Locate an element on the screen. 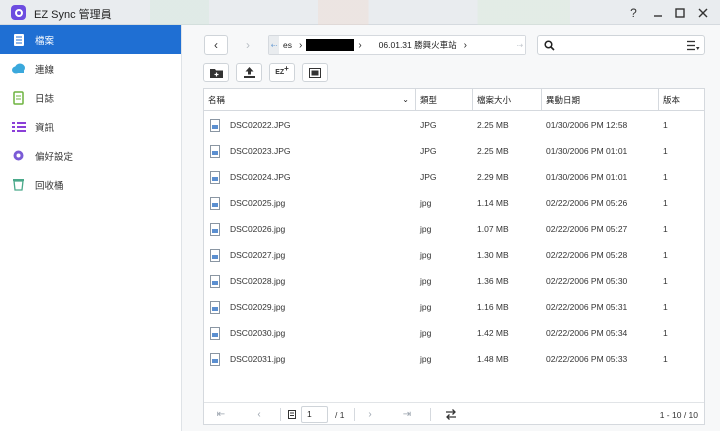 The image size is (720, 431). breadcrumb-segment: es is located at coordinates (287, 45).